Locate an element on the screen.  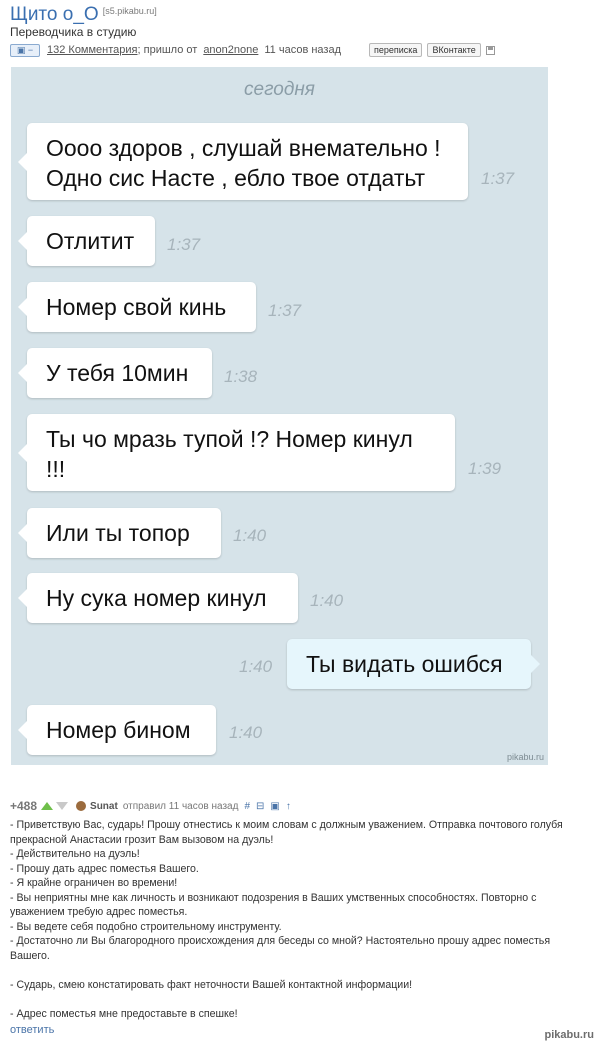
vk-share-button: ВКонтакте is located at coordinates (454, 50).